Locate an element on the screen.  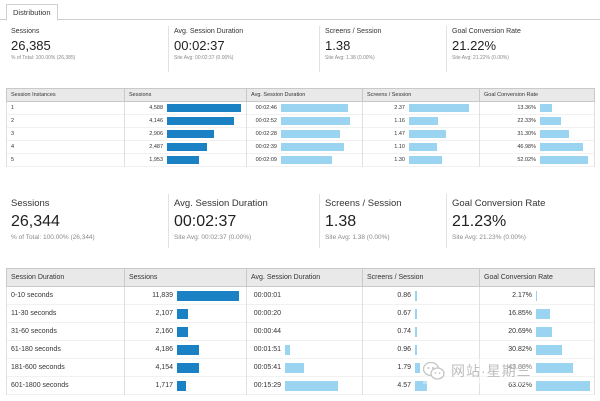
row-label: 601-1800 seconds is located at coordinates (65, 385).